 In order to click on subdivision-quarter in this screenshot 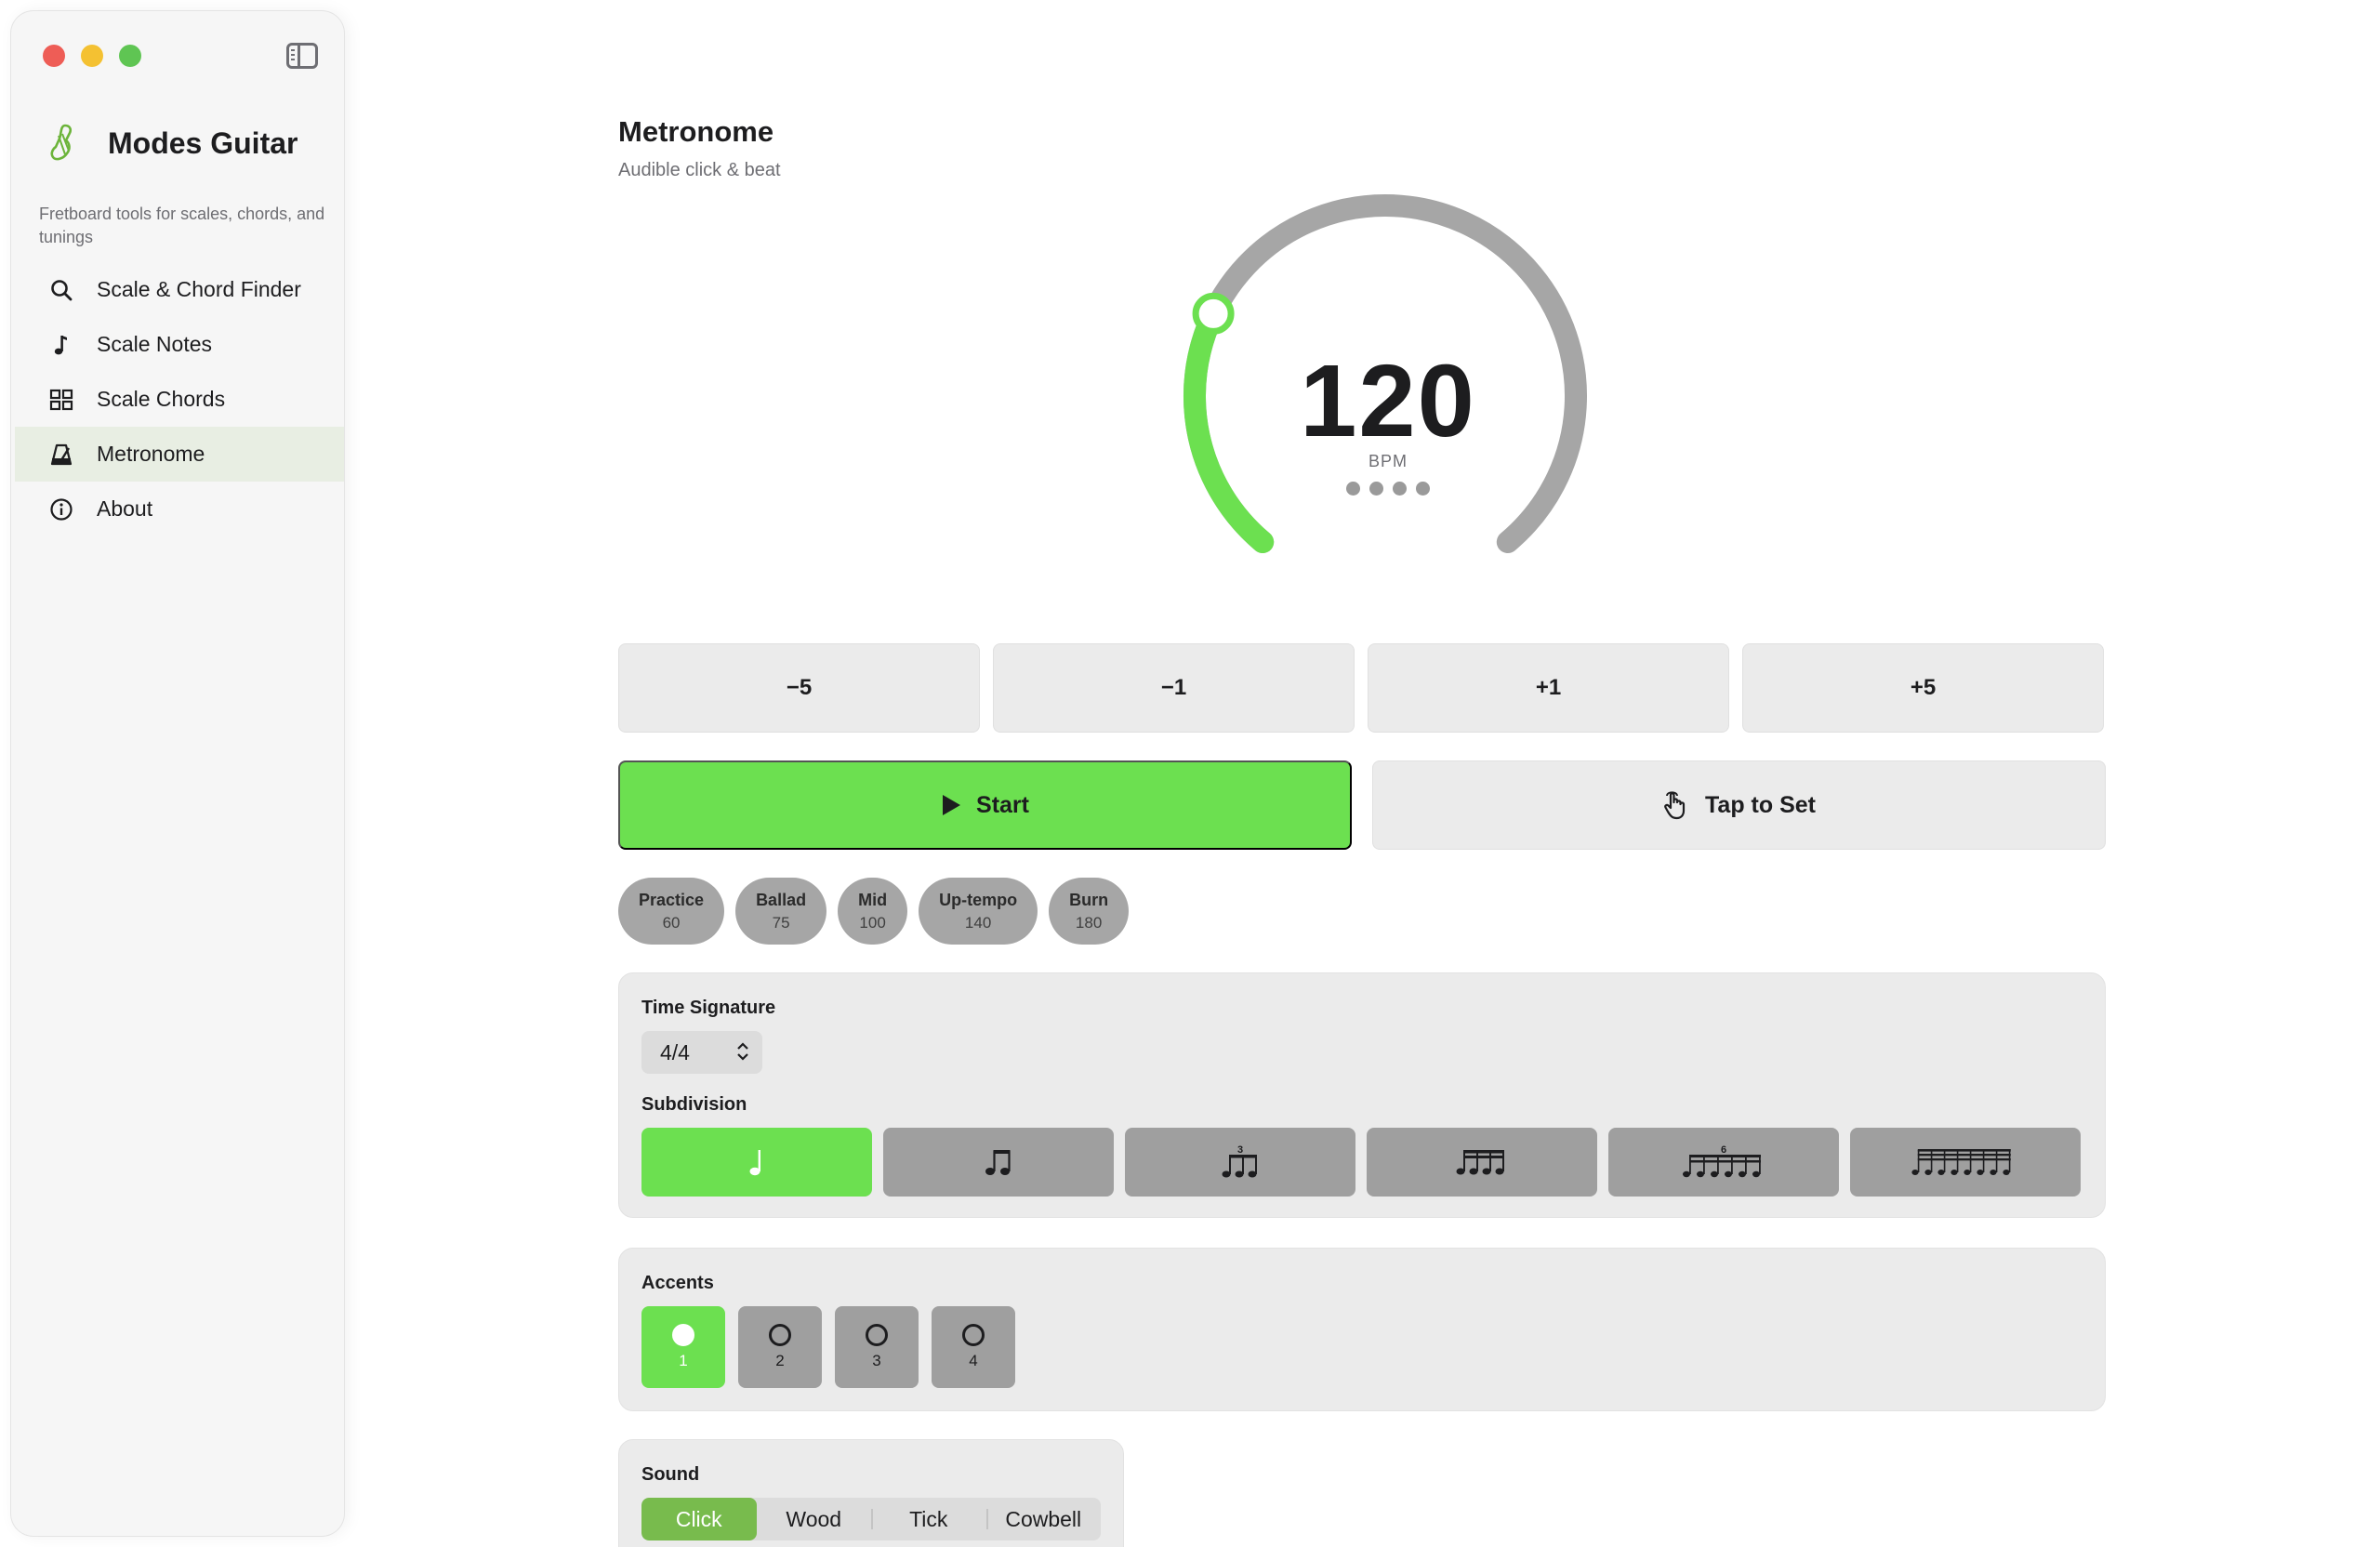, I will do `click(756, 1162)`.